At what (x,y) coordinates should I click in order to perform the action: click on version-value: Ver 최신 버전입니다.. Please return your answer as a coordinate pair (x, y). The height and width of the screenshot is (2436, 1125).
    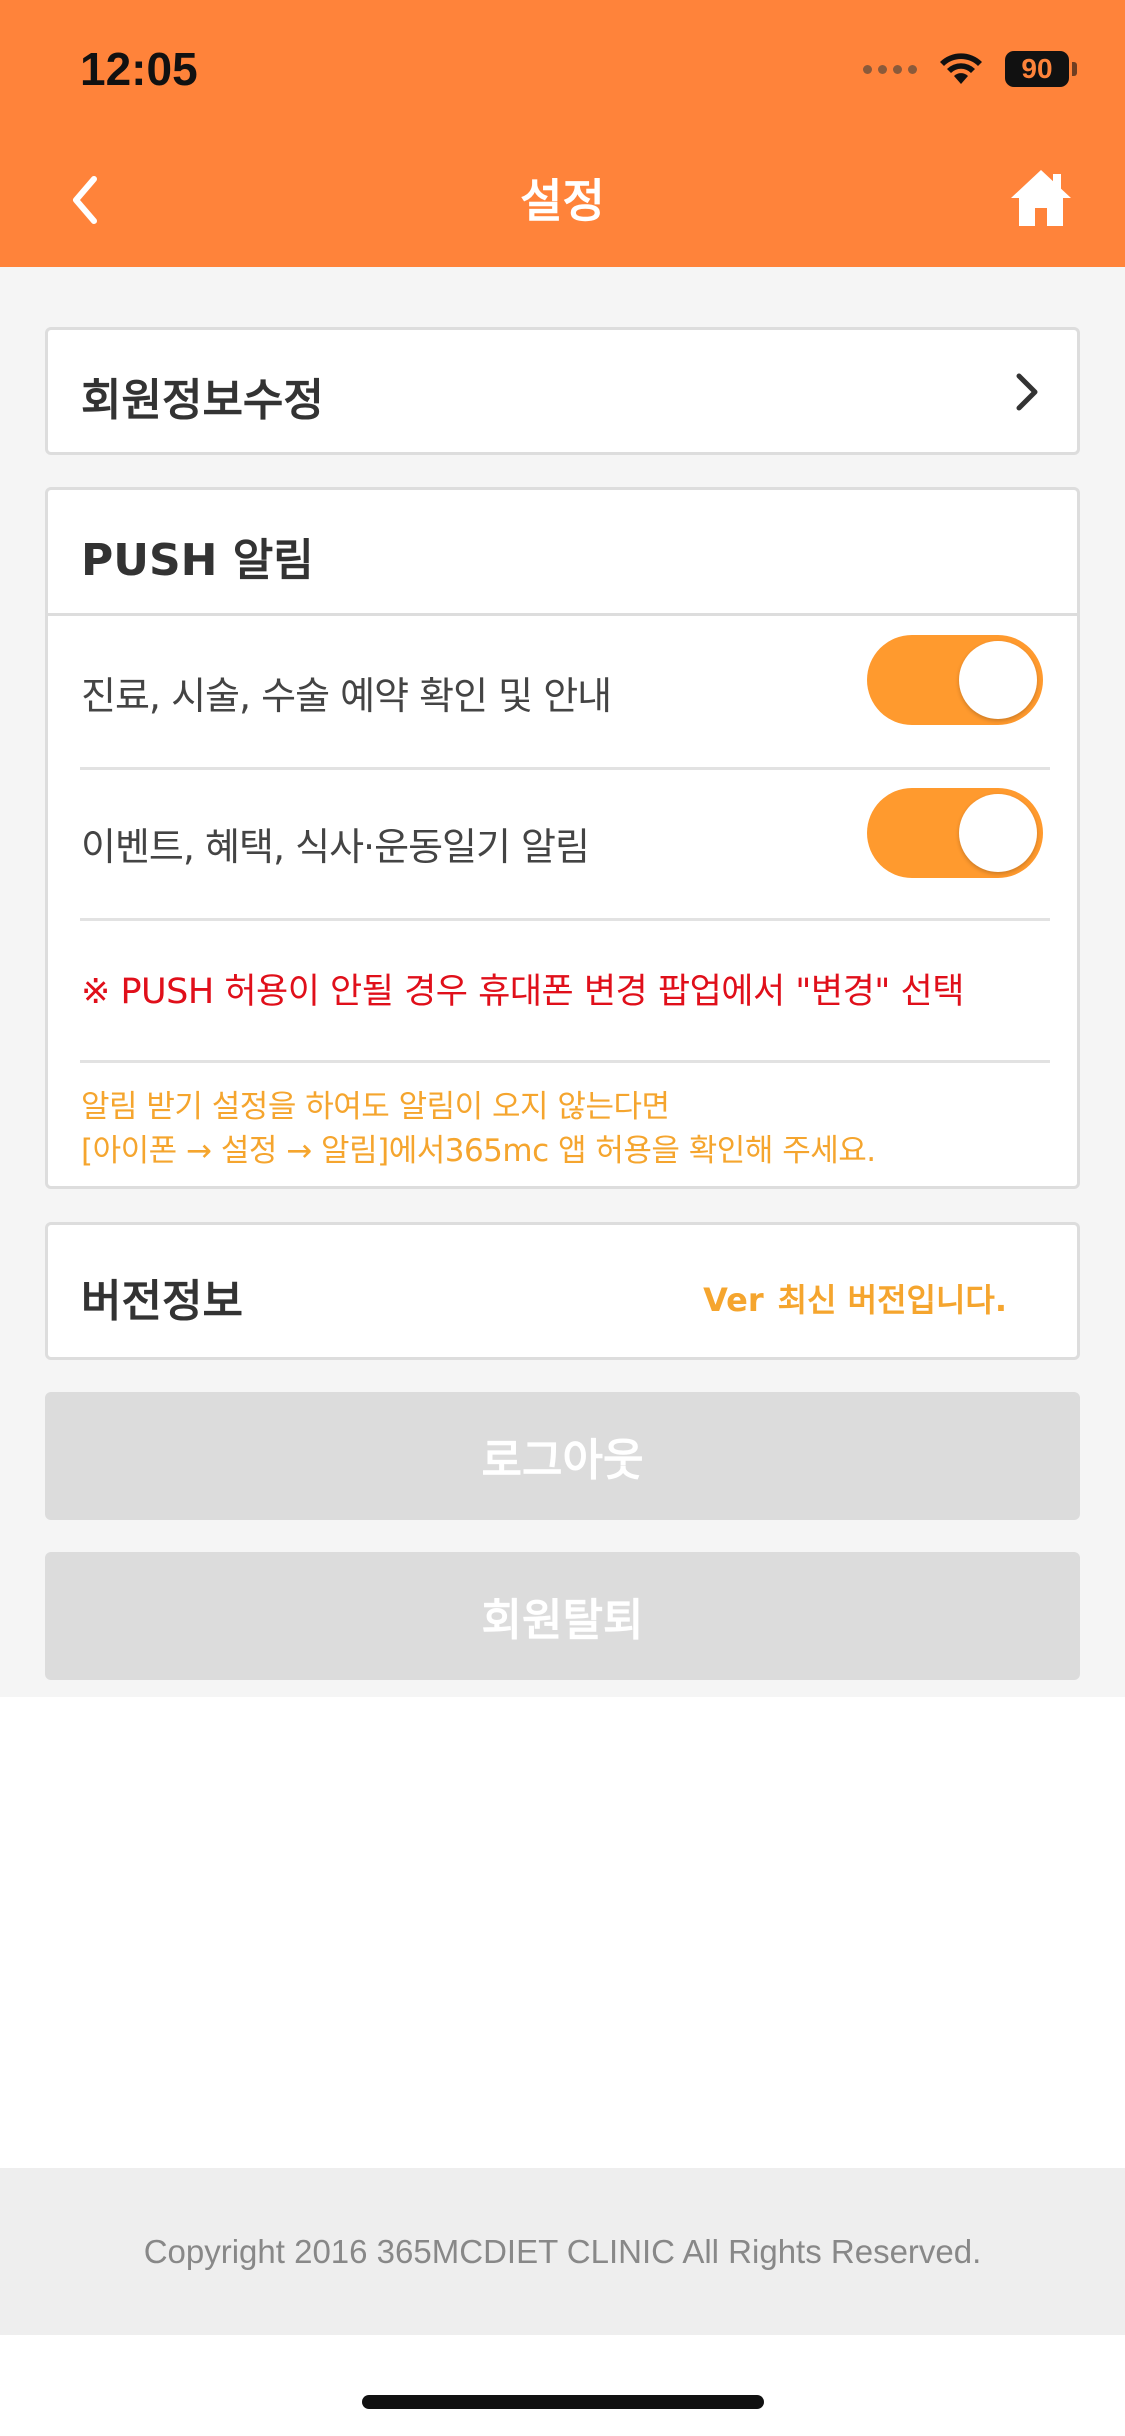
    Looking at the image, I should click on (855, 1298).